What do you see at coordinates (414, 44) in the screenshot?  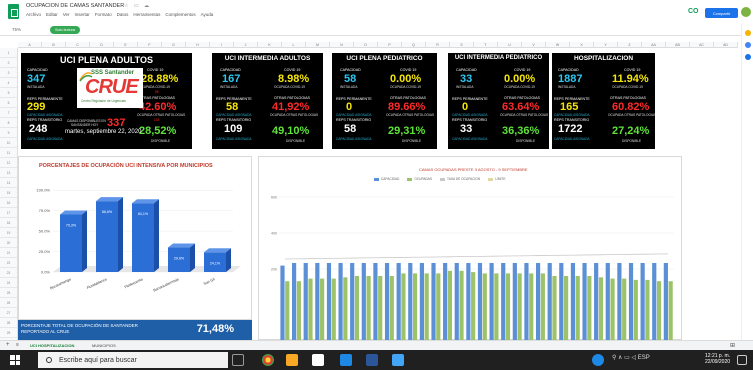 I see `column-header: Q` at bounding box center [414, 44].